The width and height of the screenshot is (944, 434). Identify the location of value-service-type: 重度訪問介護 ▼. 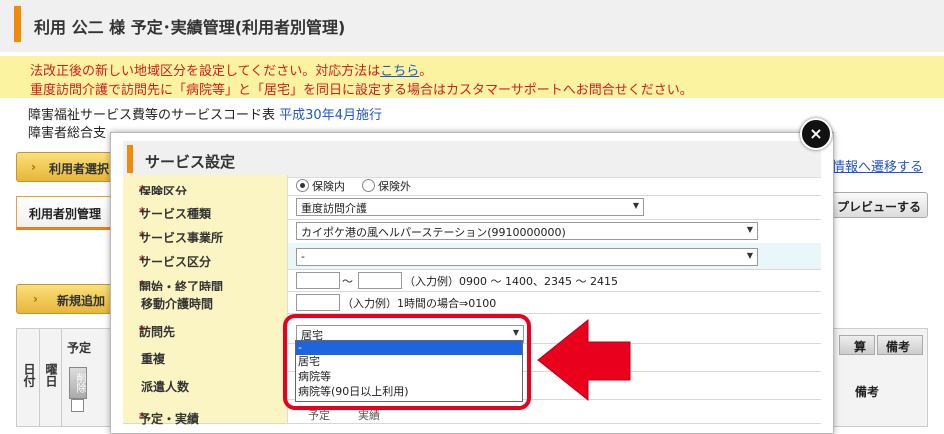
(554, 207).